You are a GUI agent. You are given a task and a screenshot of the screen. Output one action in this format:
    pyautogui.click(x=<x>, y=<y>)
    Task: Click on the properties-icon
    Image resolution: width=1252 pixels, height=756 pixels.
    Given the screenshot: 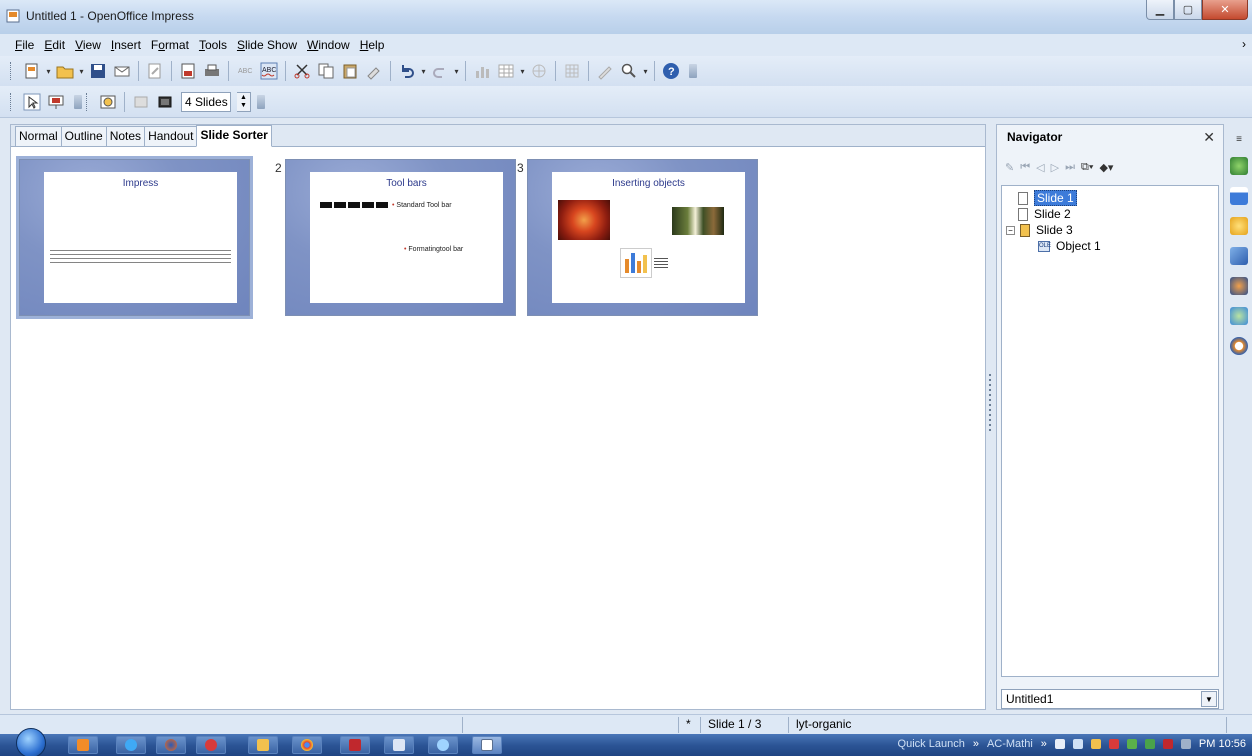 What is the action you would take?
    pyautogui.click(x=1239, y=166)
    